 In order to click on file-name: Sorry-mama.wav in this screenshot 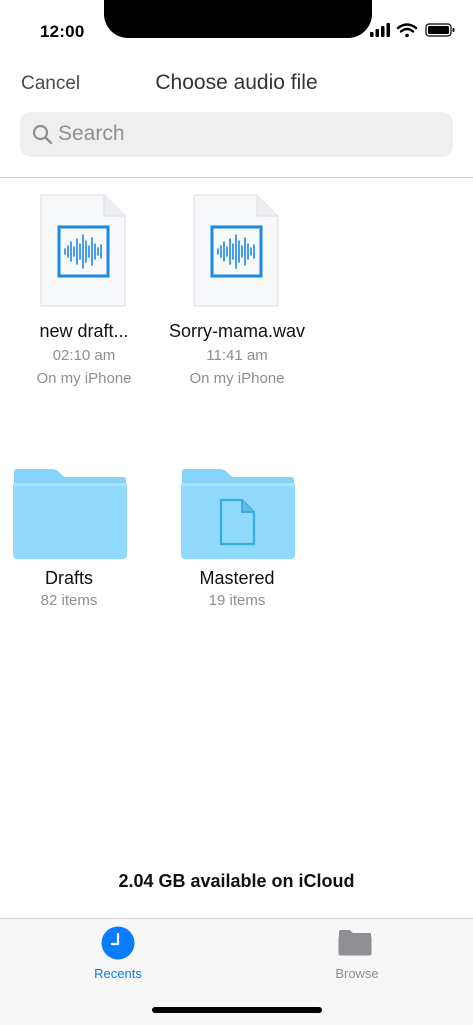, I will do `click(237, 331)`.